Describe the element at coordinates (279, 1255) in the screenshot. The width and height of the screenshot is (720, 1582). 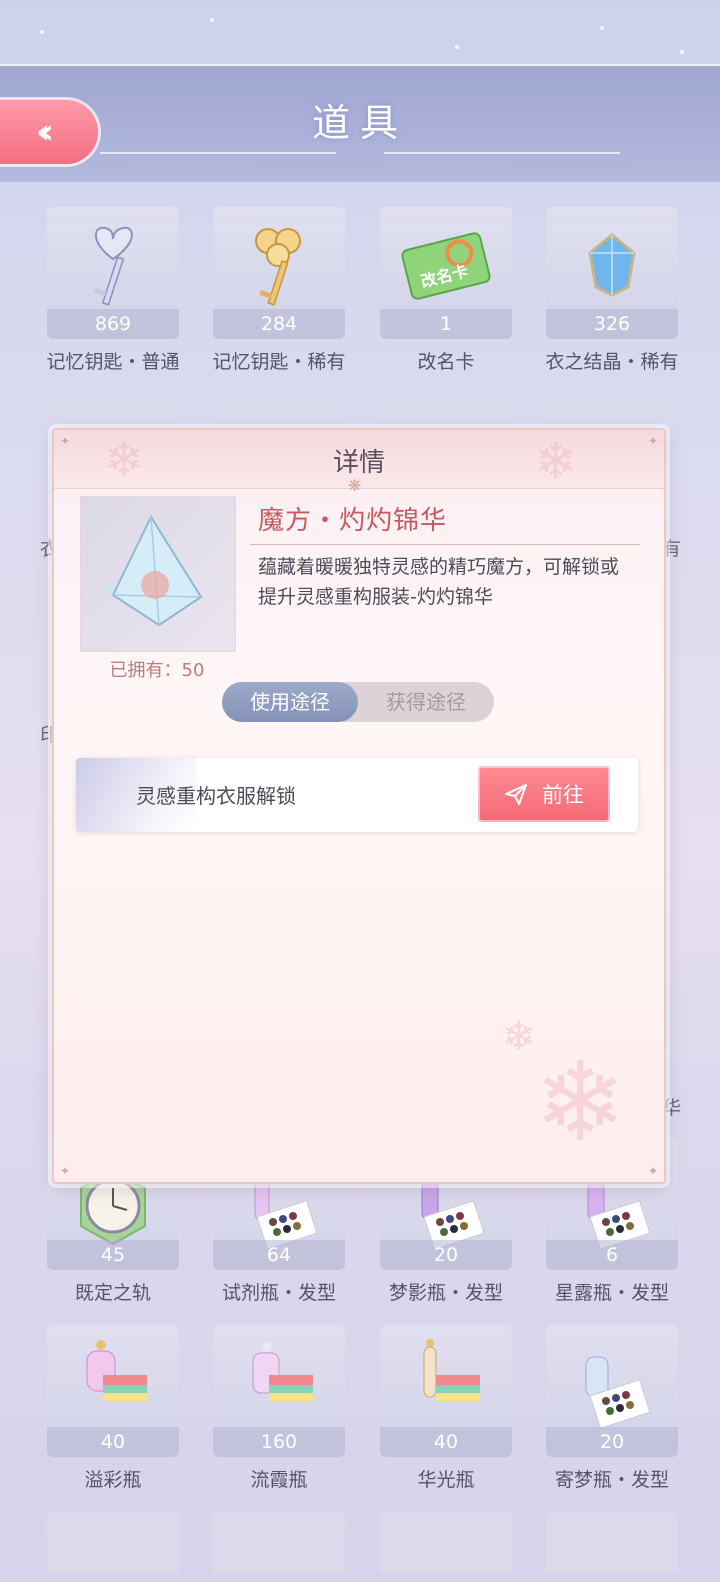
I see `item-count: 64` at that location.